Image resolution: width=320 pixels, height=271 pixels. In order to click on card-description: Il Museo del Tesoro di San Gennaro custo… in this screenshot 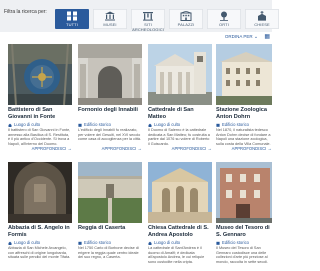, I will do `click(242, 255)`.